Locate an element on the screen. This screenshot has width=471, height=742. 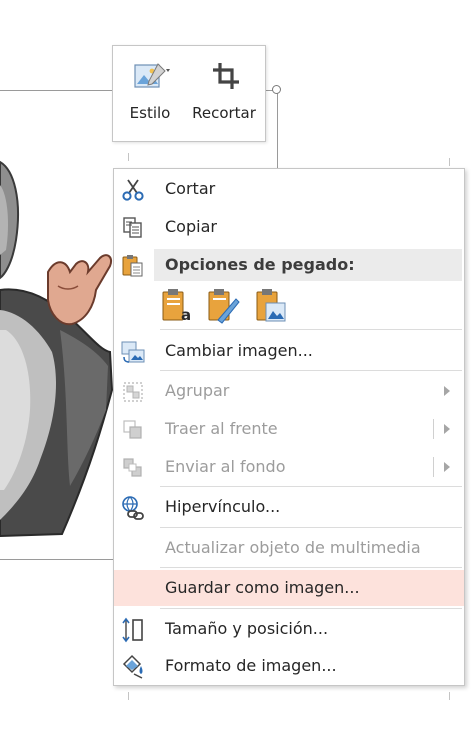
scissors-icon is located at coordinates (133, 190).